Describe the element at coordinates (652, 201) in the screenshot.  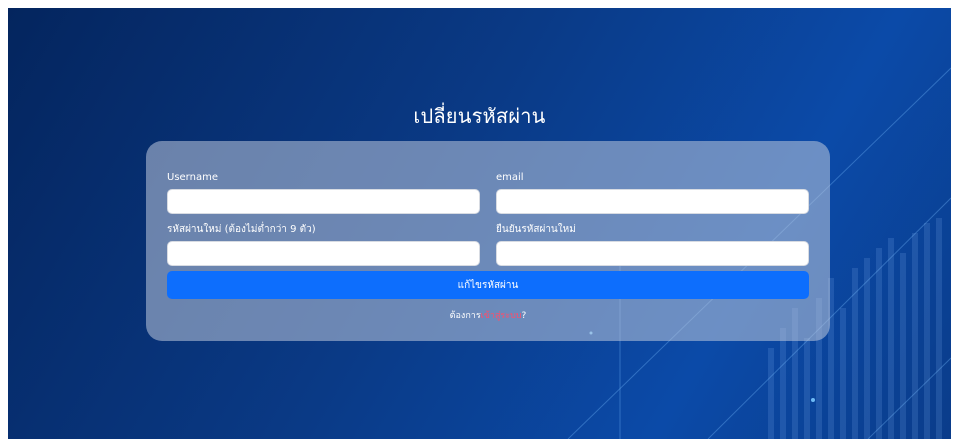
I see `email-input` at that location.